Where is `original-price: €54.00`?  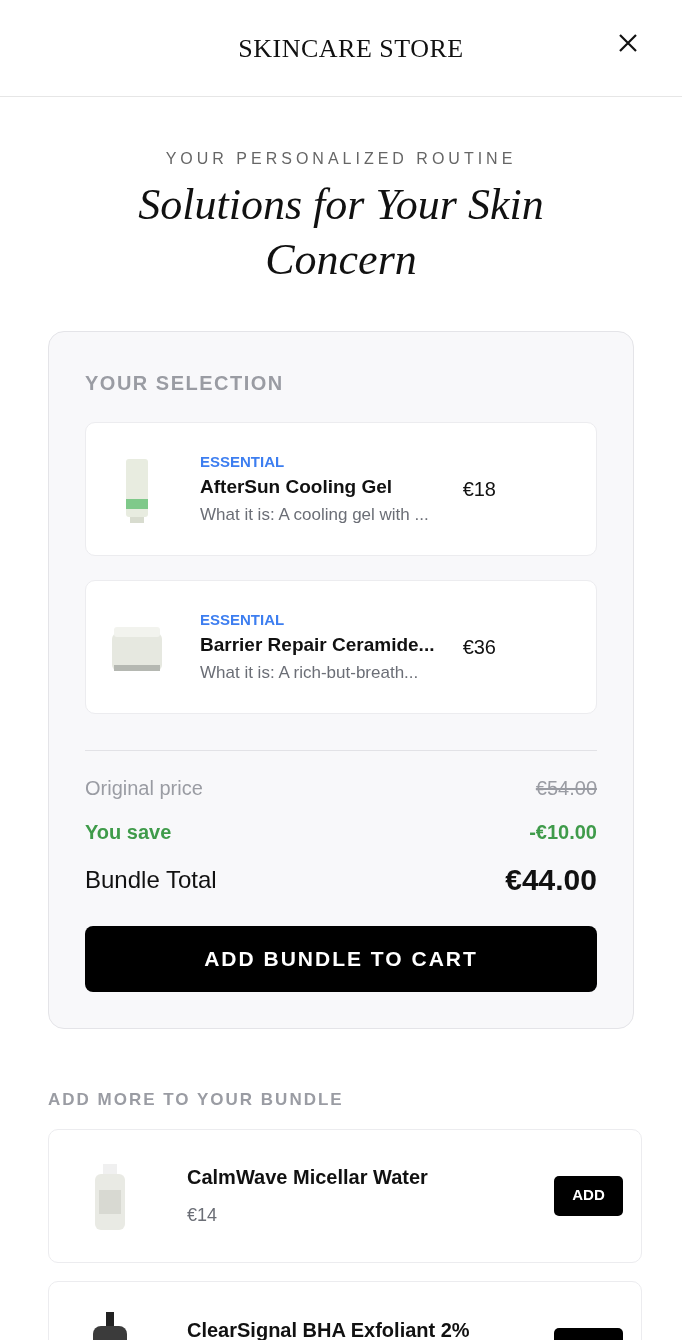 original-price: €54.00 is located at coordinates (566, 788).